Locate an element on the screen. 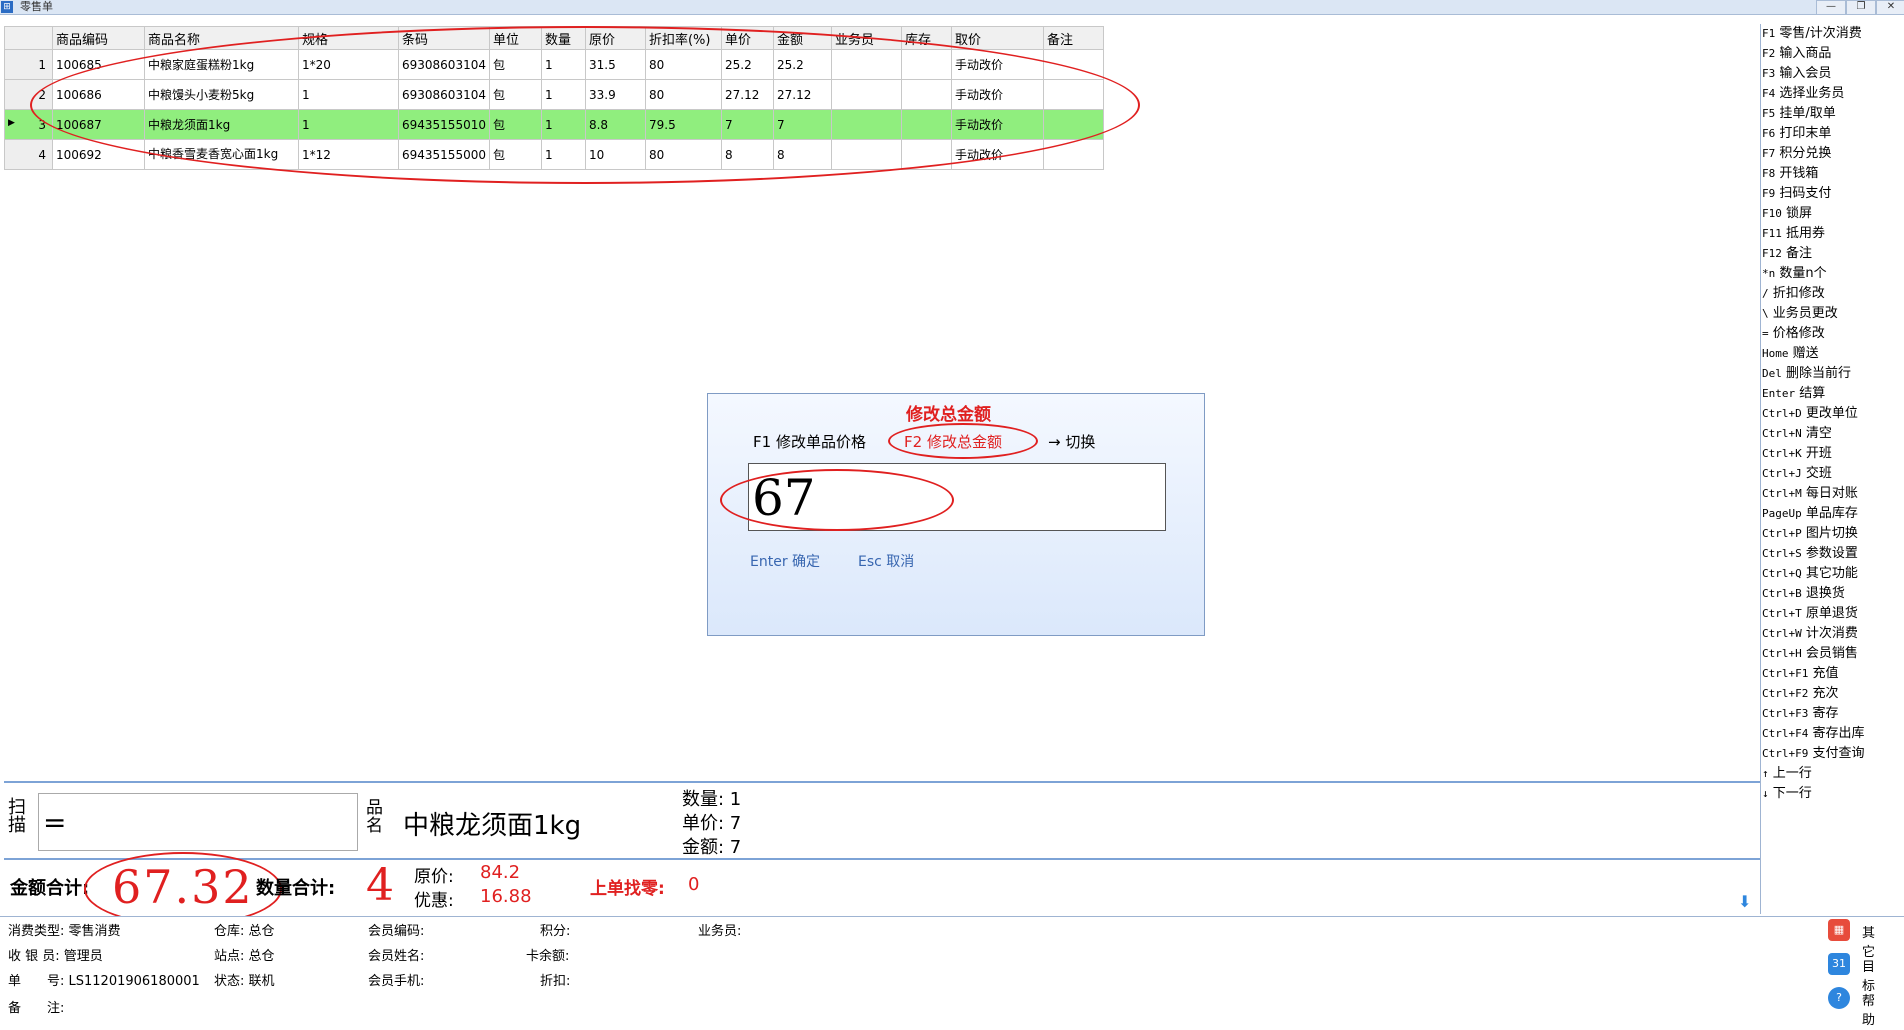  fn-item: F8 开钱箱 is located at coordinates (1833, 174).